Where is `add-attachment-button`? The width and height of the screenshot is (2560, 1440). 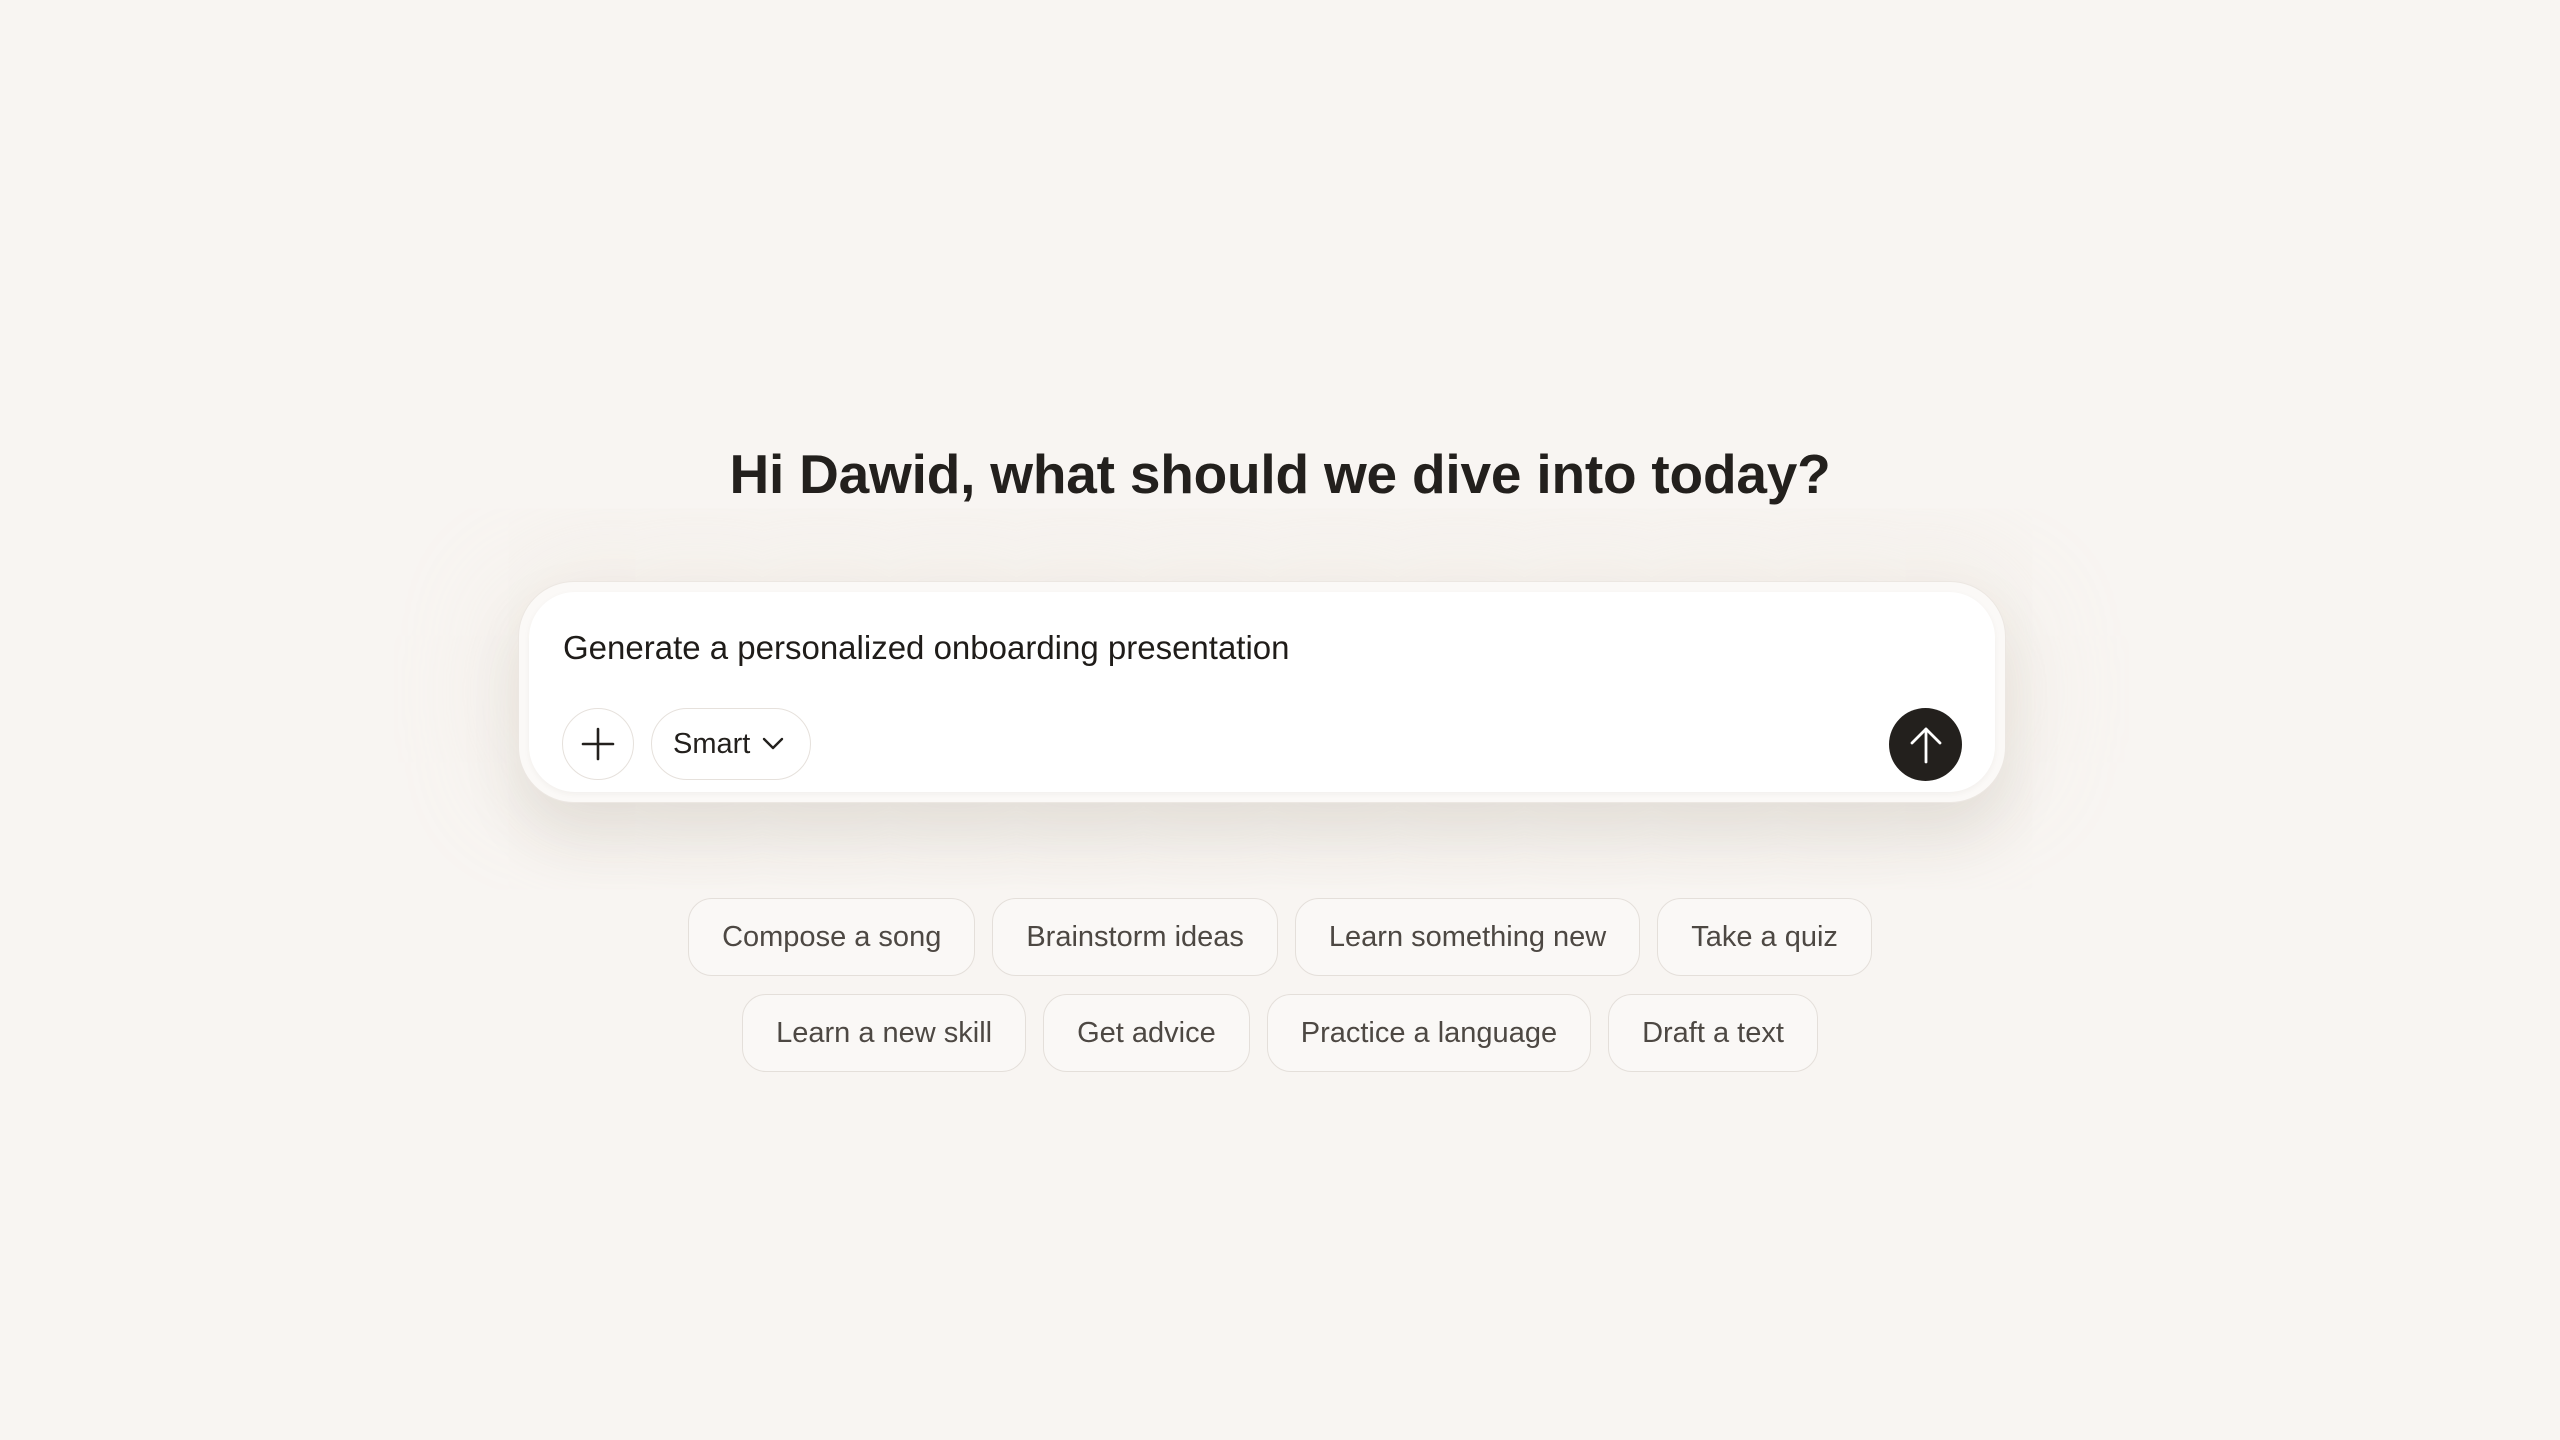 add-attachment-button is located at coordinates (598, 744).